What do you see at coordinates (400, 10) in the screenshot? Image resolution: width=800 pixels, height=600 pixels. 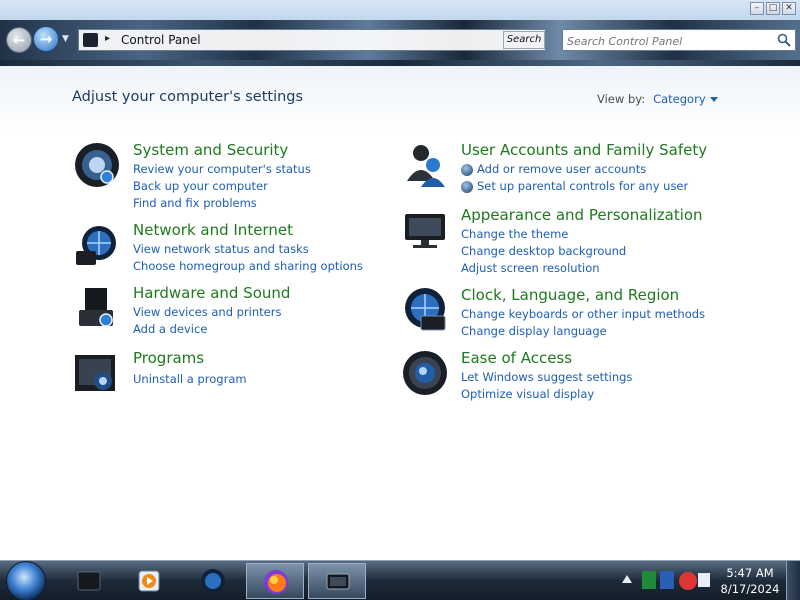 I see `title-bar: – □ ✕` at bounding box center [400, 10].